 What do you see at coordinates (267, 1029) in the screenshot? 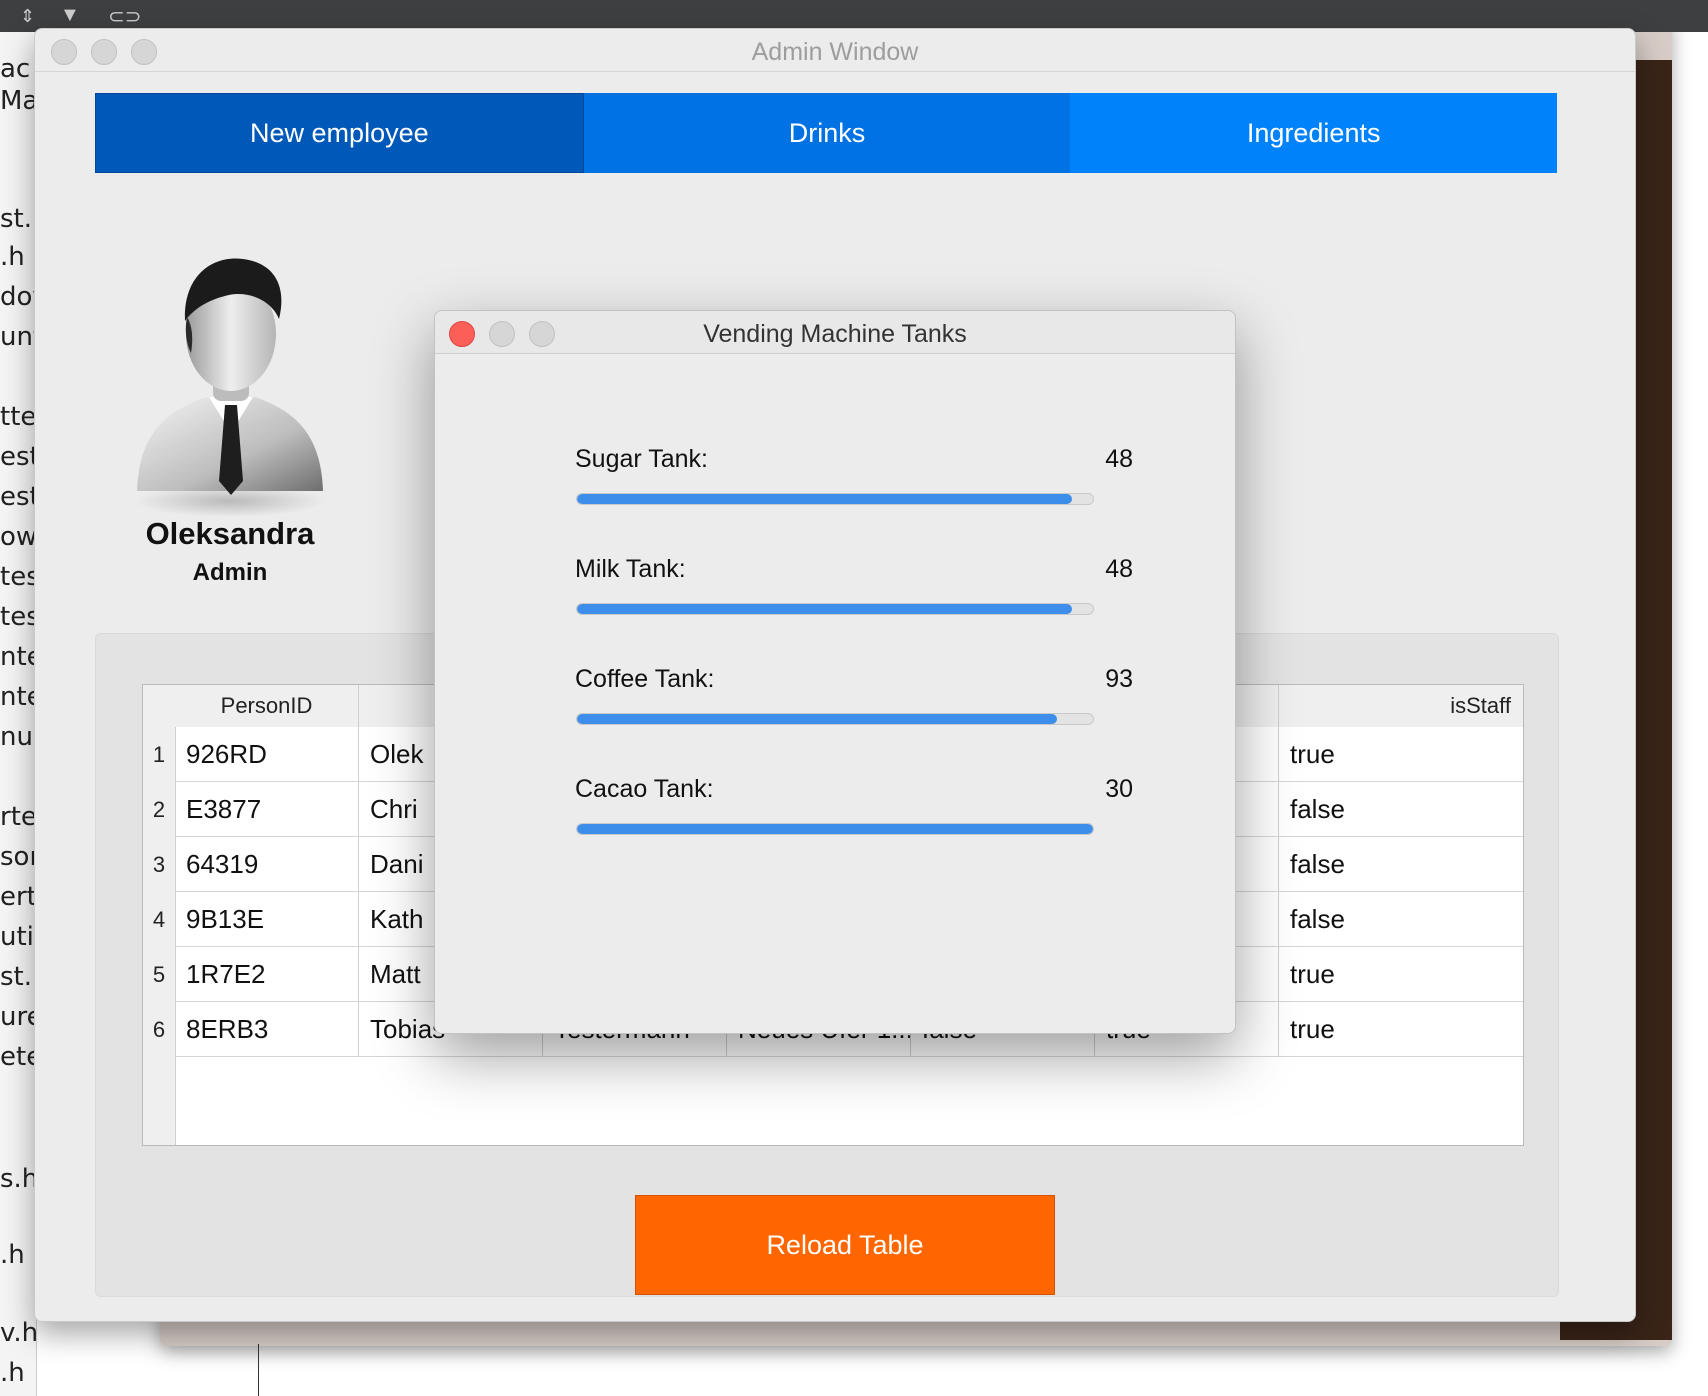
I see `table-cell: 8ERB3` at bounding box center [267, 1029].